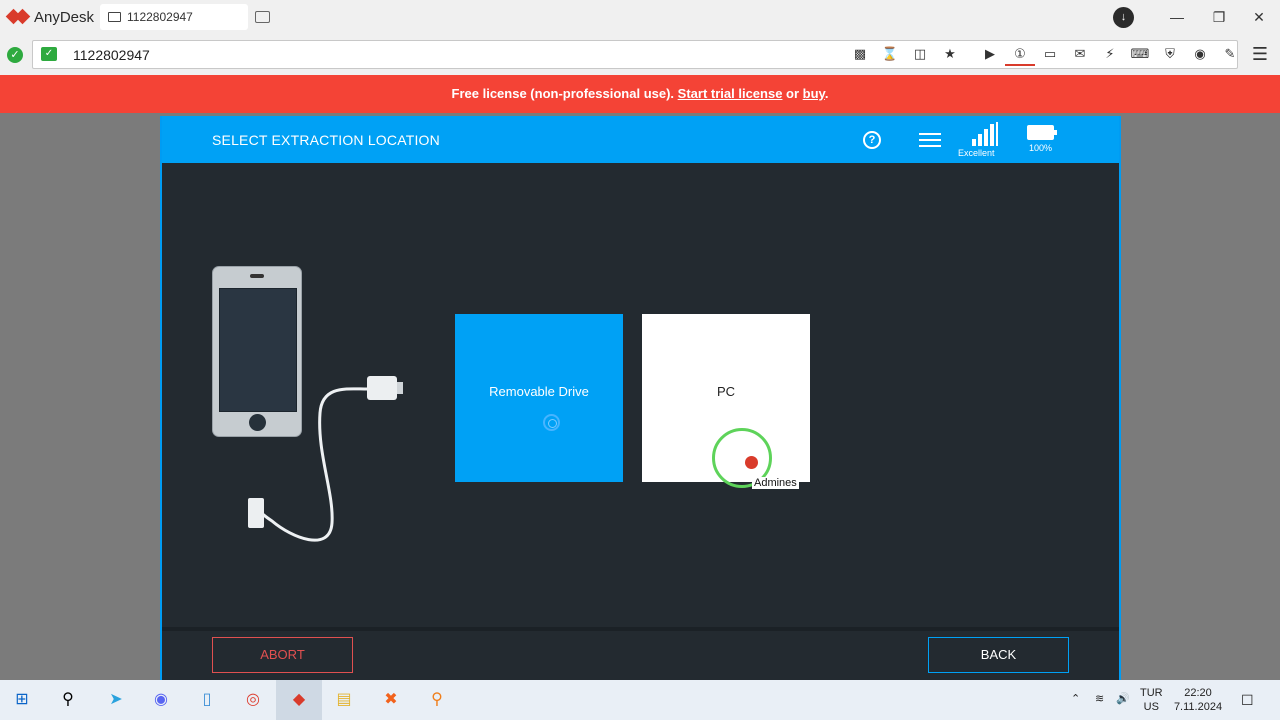 This screenshot has width=1280, height=720. I want to click on usb-connector-icon, so click(385, 388).